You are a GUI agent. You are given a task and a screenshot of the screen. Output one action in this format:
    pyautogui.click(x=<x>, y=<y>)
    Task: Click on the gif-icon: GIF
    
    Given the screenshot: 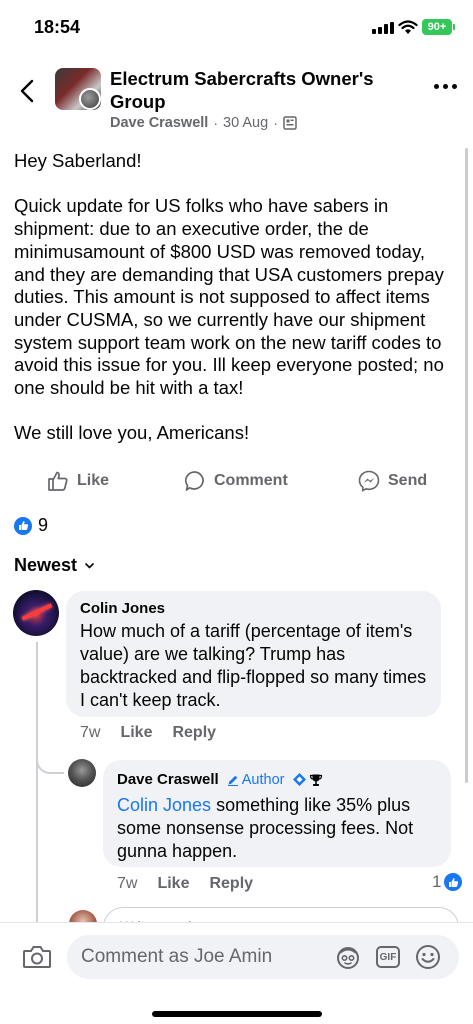 What is the action you would take?
    pyautogui.click(x=388, y=957)
    